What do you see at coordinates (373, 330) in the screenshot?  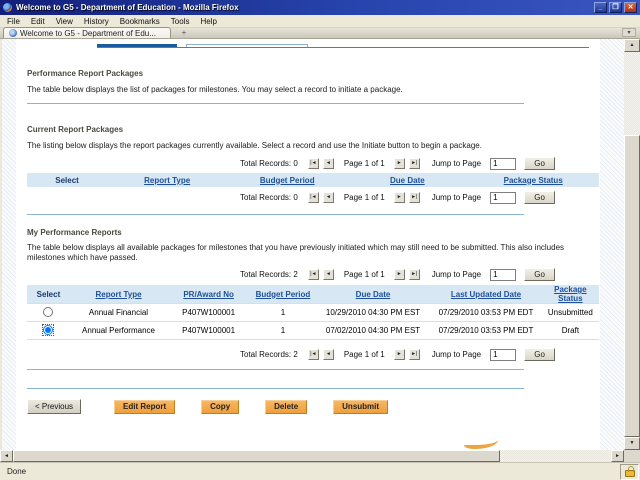 I see `cell-due-date: 07/02/2010 04:30 PM EST` at bounding box center [373, 330].